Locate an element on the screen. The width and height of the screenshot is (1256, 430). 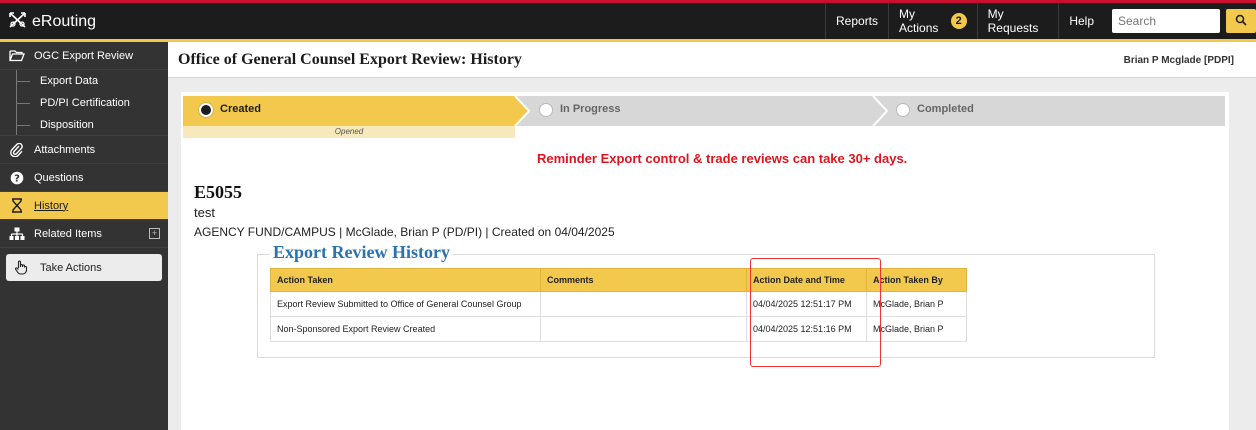
sidebar-item-history: History is located at coordinates (84, 206).